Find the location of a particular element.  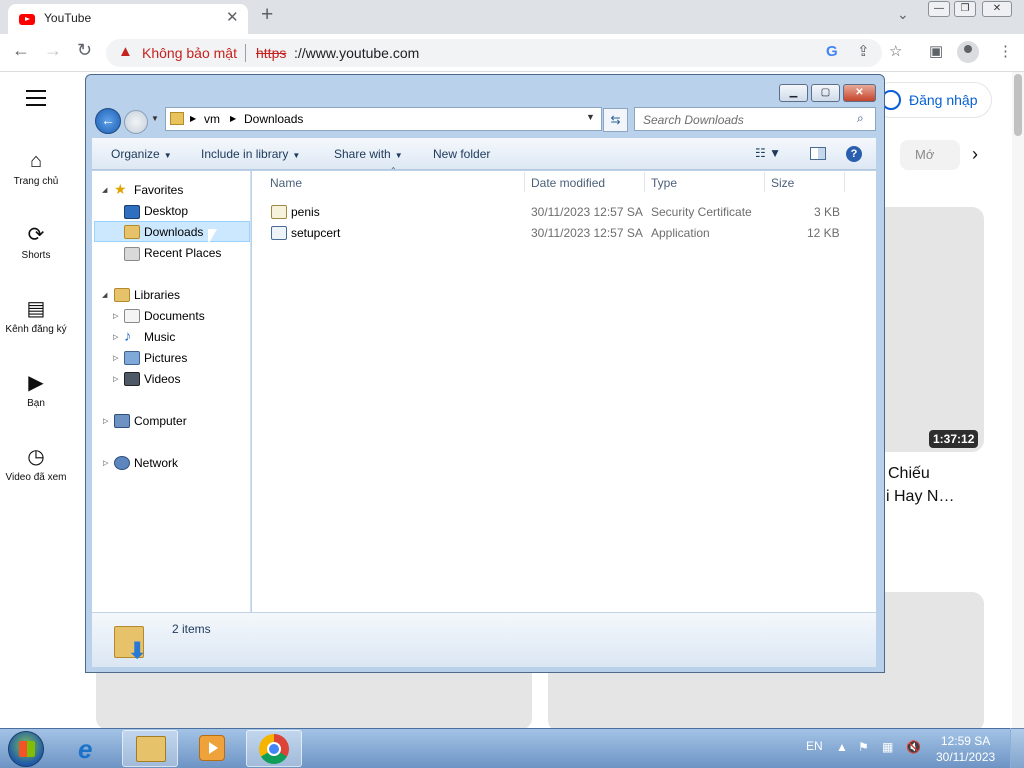

tree-pictures: Pictures is located at coordinates (165, 358).